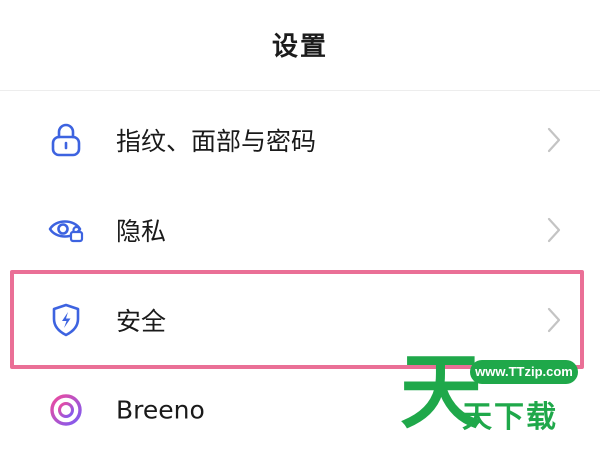 This screenshot has height=455, width=600. I want to click on settings-item-label: 指纹、面部与密码, so click(216, 141).